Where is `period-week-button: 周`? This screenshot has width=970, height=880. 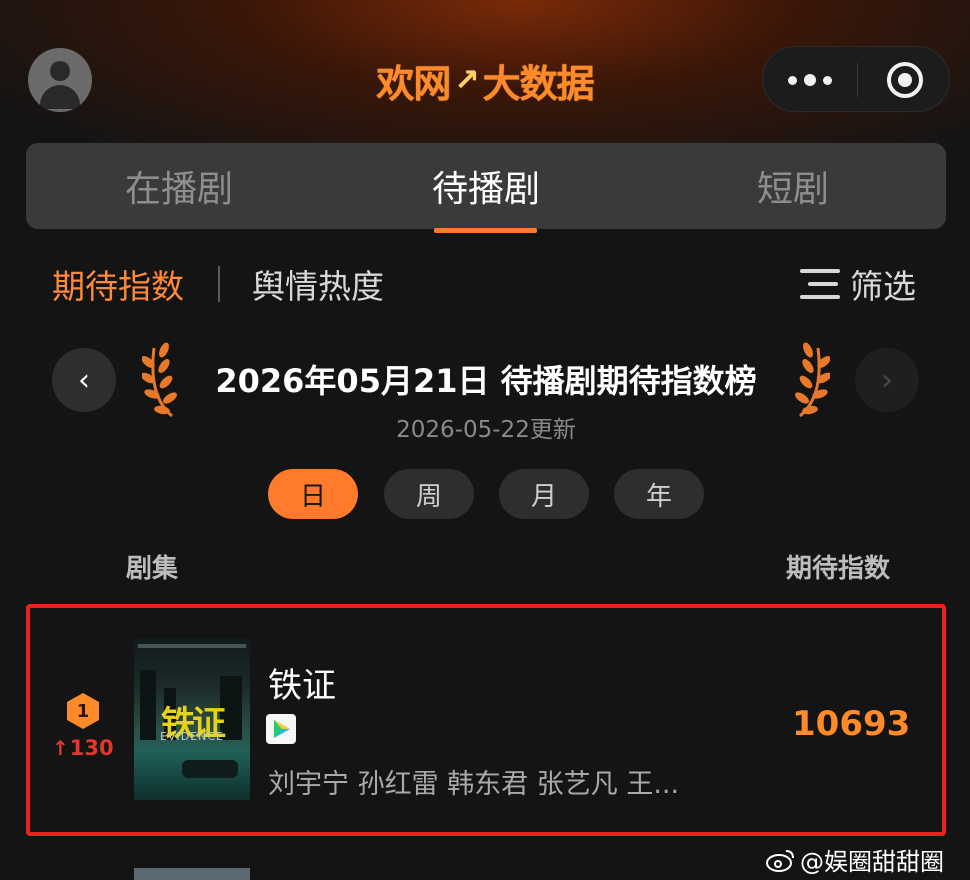 period-week-button: 周 is located at coordinates (429, 494).